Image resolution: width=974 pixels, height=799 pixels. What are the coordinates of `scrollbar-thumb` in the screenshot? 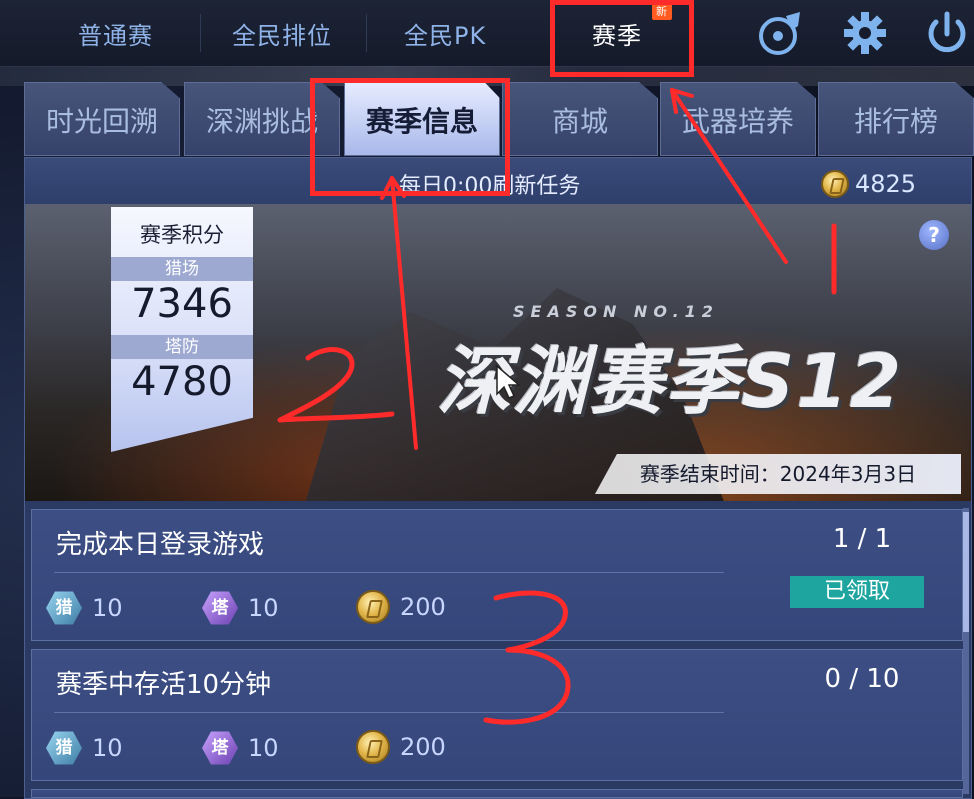 It's located at (966, 572).